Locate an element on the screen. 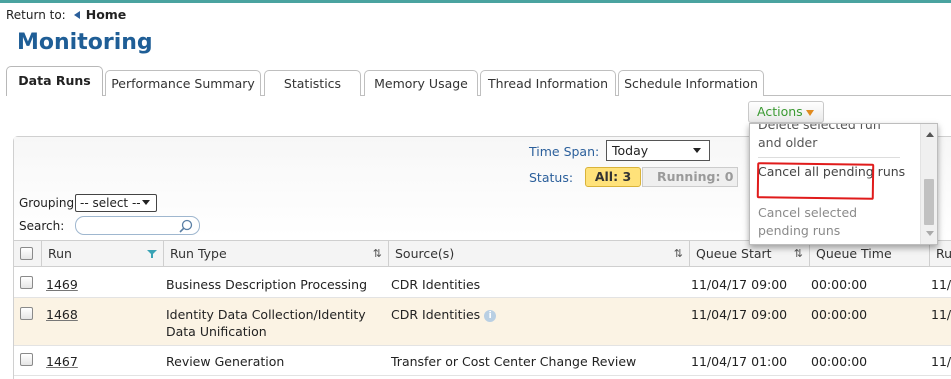 This screenshot has width=951, height=379. menu-scrollbar is located at coordinates (928, 184).